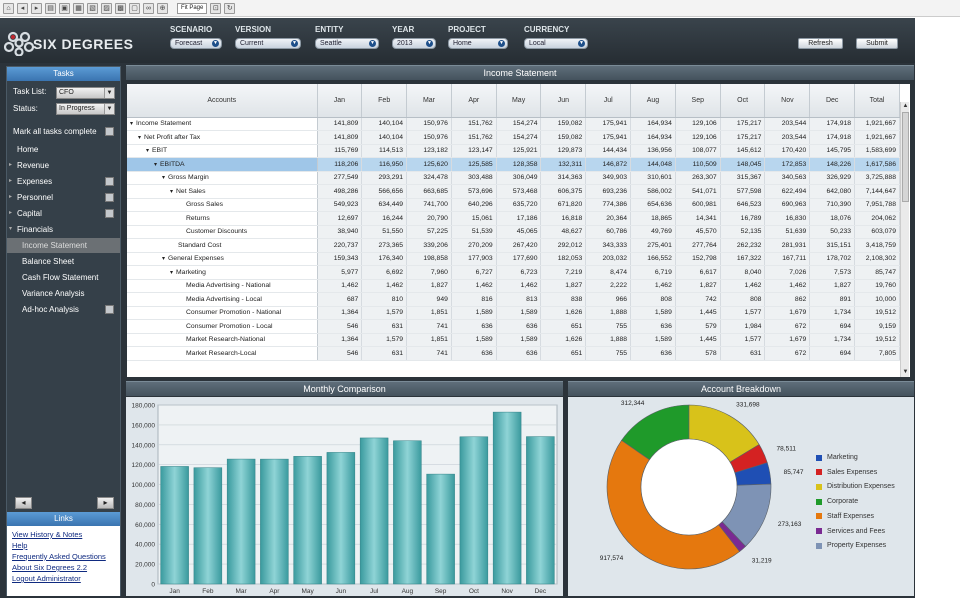  Describe the element at coordinates (519, 101) in the screenshot. I see `column-header-may: May` at that location.